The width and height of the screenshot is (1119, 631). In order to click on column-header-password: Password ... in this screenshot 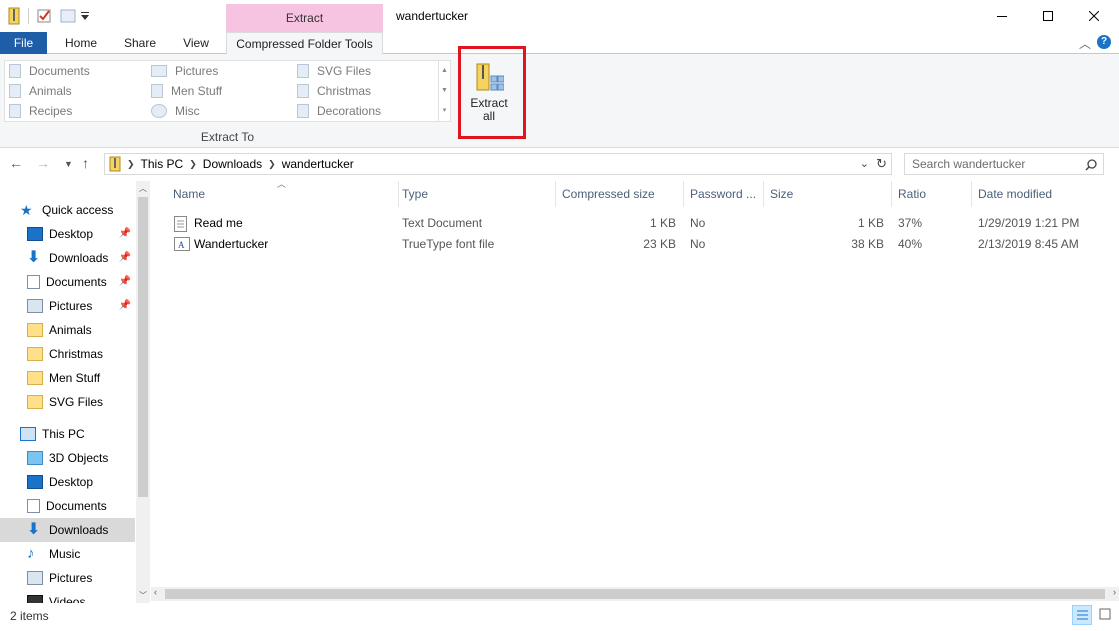, I will do `click(724, 194)`.